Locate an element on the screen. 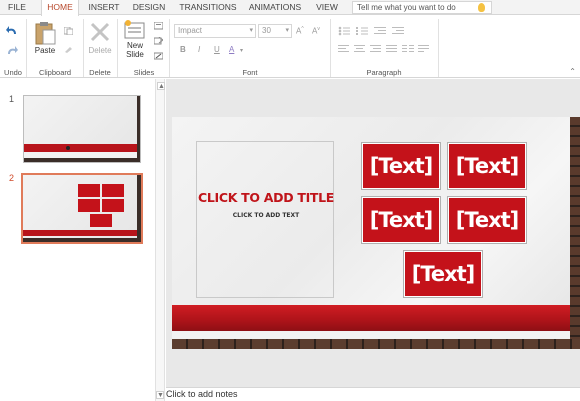  brick-wall-edge is located at coordinates (575, 233).